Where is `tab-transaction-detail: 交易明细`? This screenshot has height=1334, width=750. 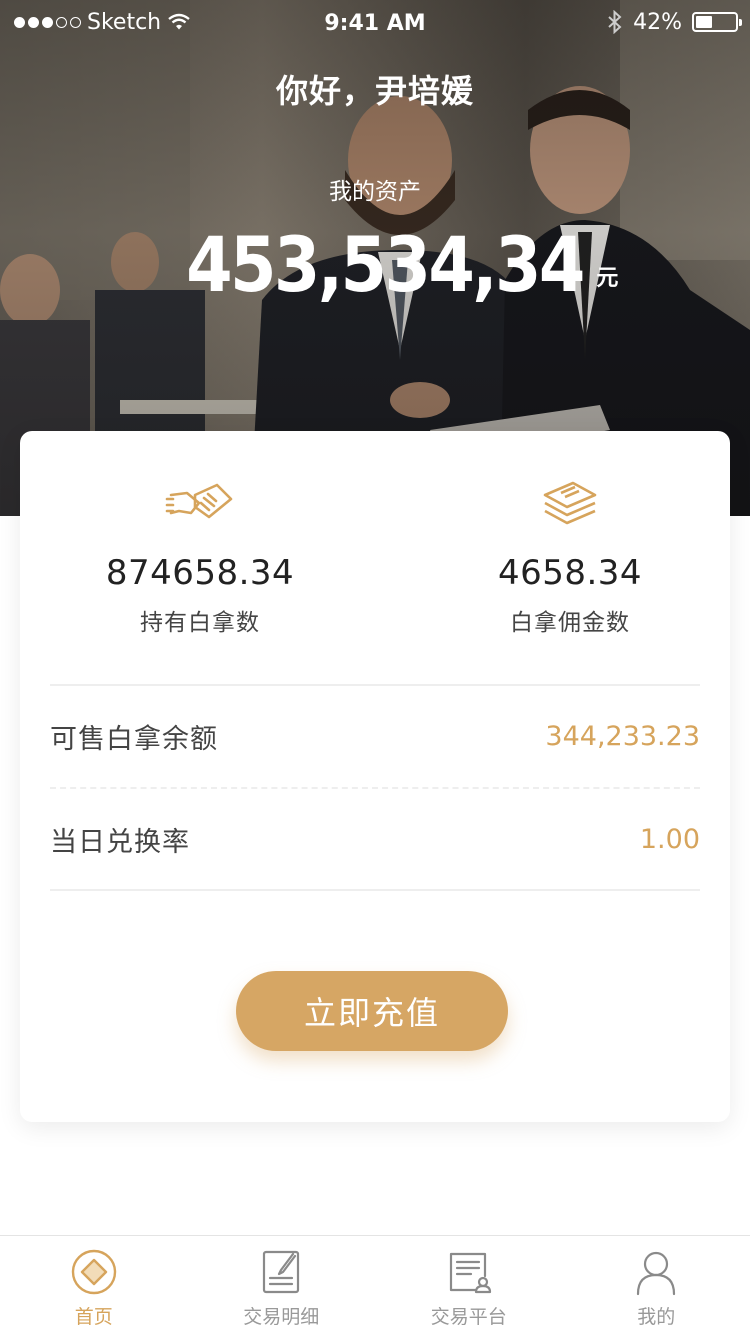 tab-transaction-detail: 交易明细 is located at coordinates (282, 1285).